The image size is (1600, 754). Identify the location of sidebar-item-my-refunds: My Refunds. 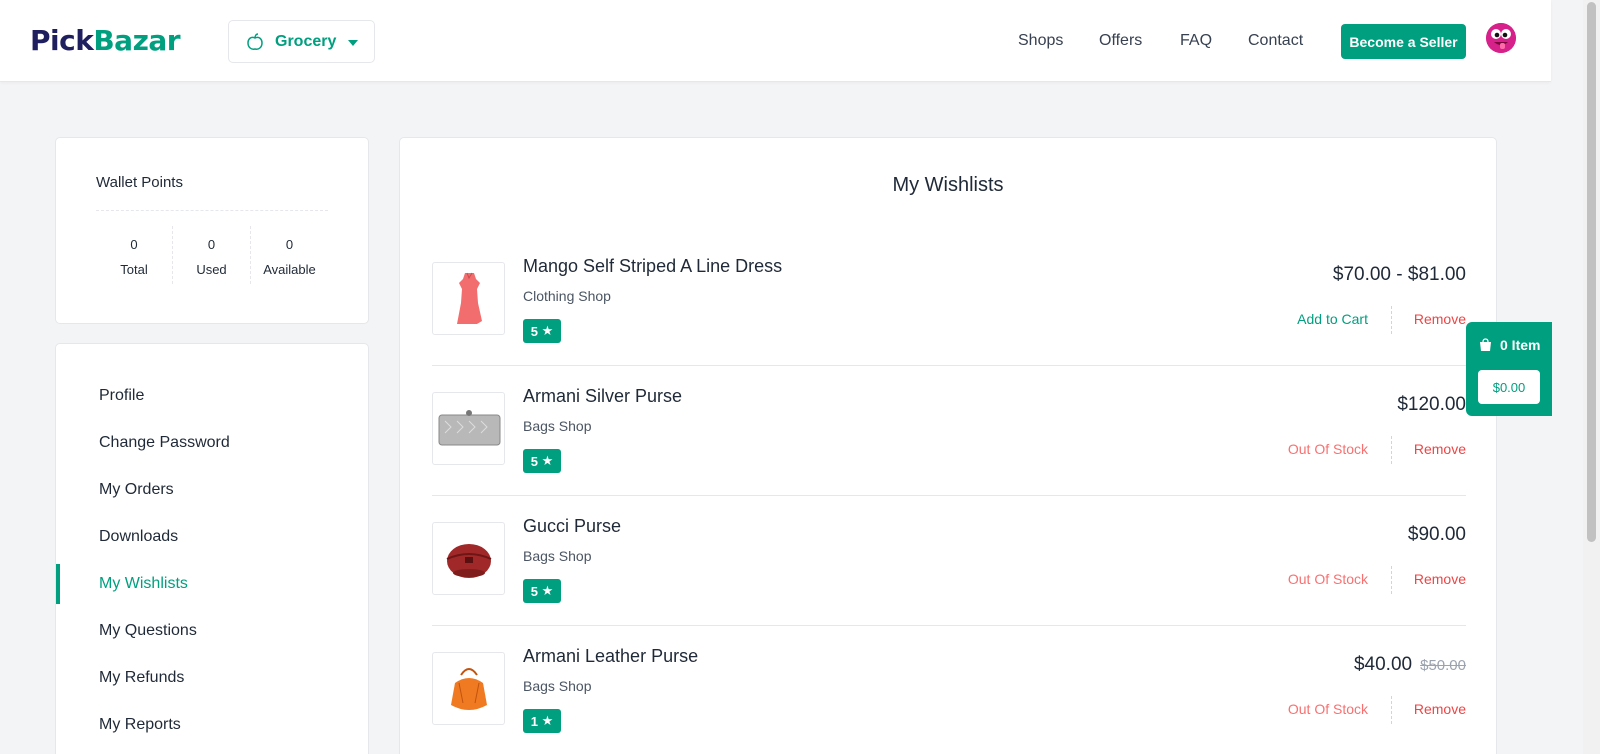
(141, 678).